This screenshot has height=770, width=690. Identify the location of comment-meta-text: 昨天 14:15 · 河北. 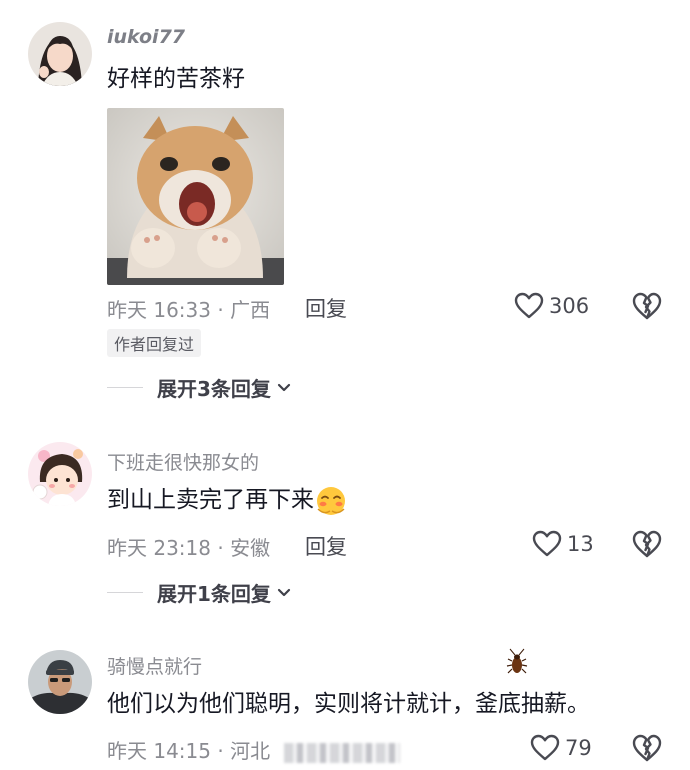
(189, 751).